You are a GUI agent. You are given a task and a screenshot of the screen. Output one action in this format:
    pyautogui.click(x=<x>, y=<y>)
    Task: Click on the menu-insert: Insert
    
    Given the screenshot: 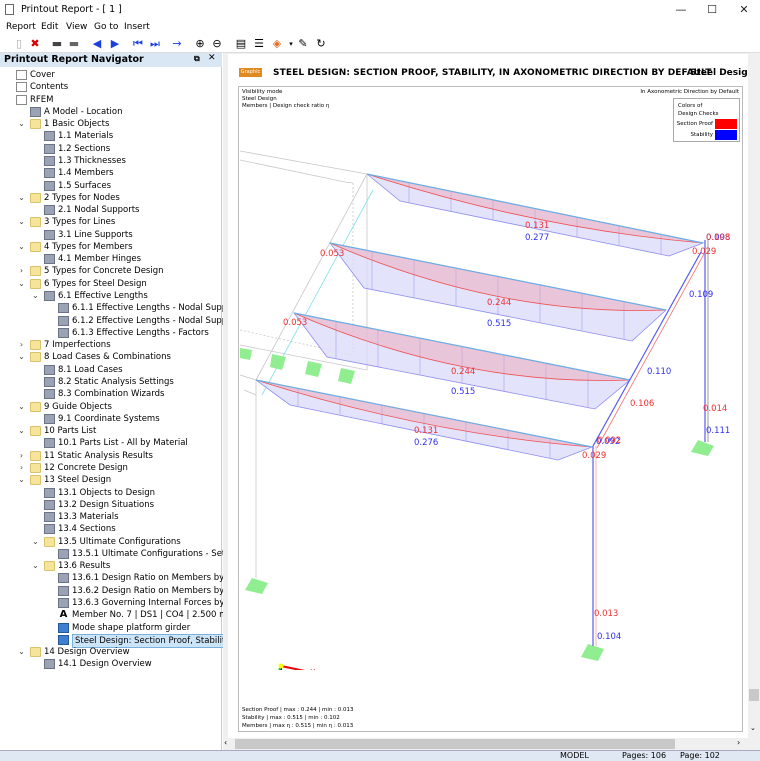 What is the action you would take?
    pyautogui.click(x=137, y=27)
    